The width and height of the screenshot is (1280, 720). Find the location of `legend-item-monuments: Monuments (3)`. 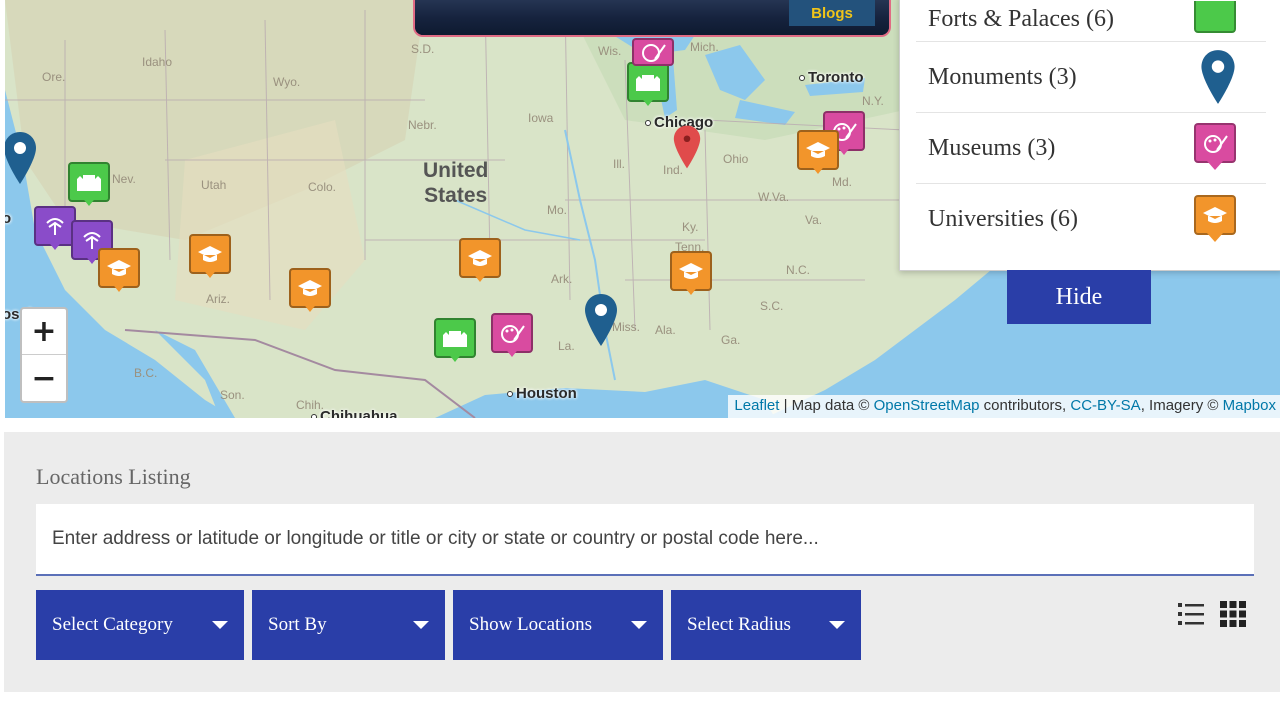

legend-item-monuments: Monuments (3) is located at coordinates (1091, 77).